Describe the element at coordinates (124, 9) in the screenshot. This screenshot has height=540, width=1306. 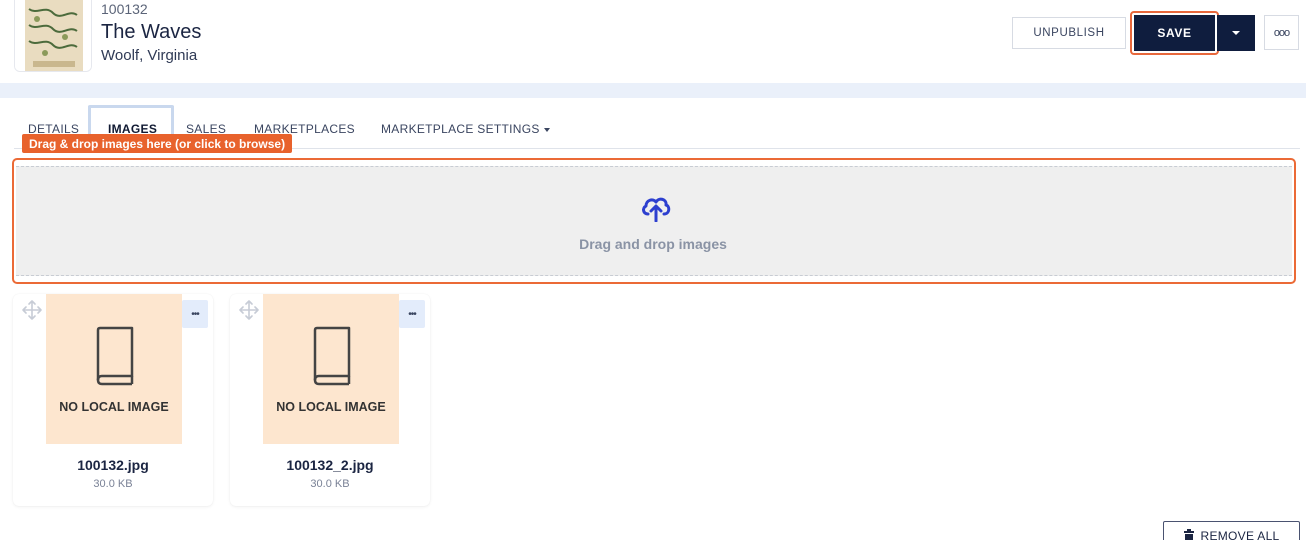
I see `product-sku: 100132` at that location.